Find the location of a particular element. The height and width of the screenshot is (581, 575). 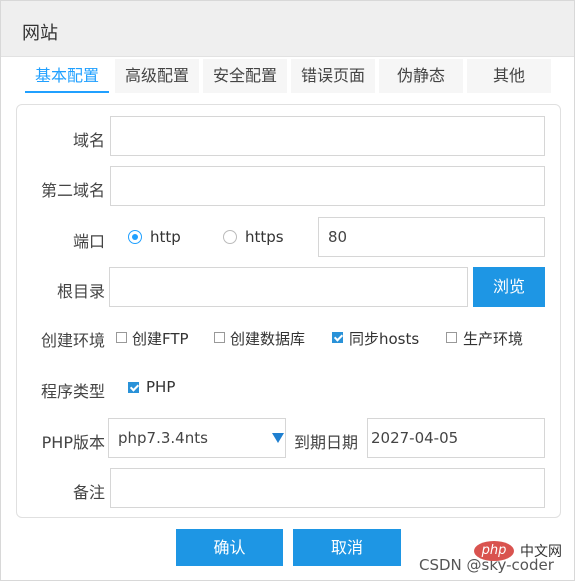

second-domain-label: 第二域名 is located at coordinates (72, 190).